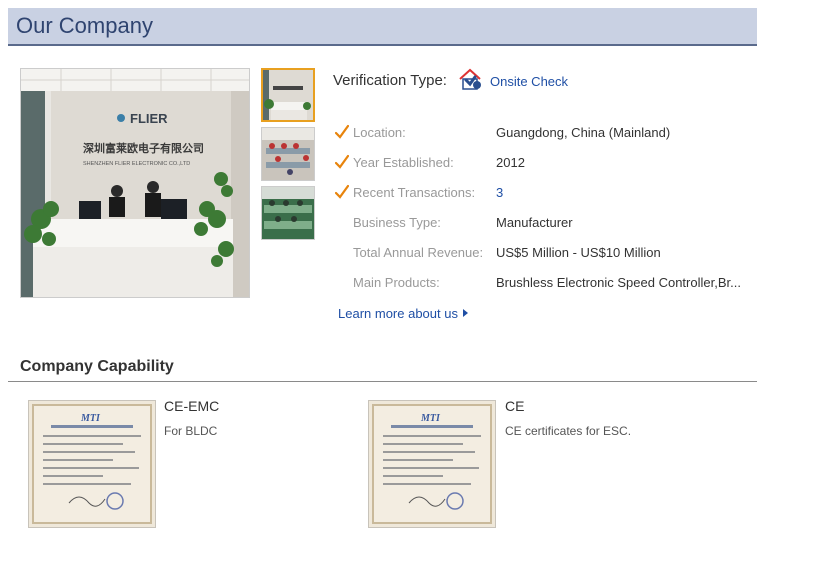  Describe the element at coordinates (382, 381) in the screenshot. I see `capability-divider` at that location.